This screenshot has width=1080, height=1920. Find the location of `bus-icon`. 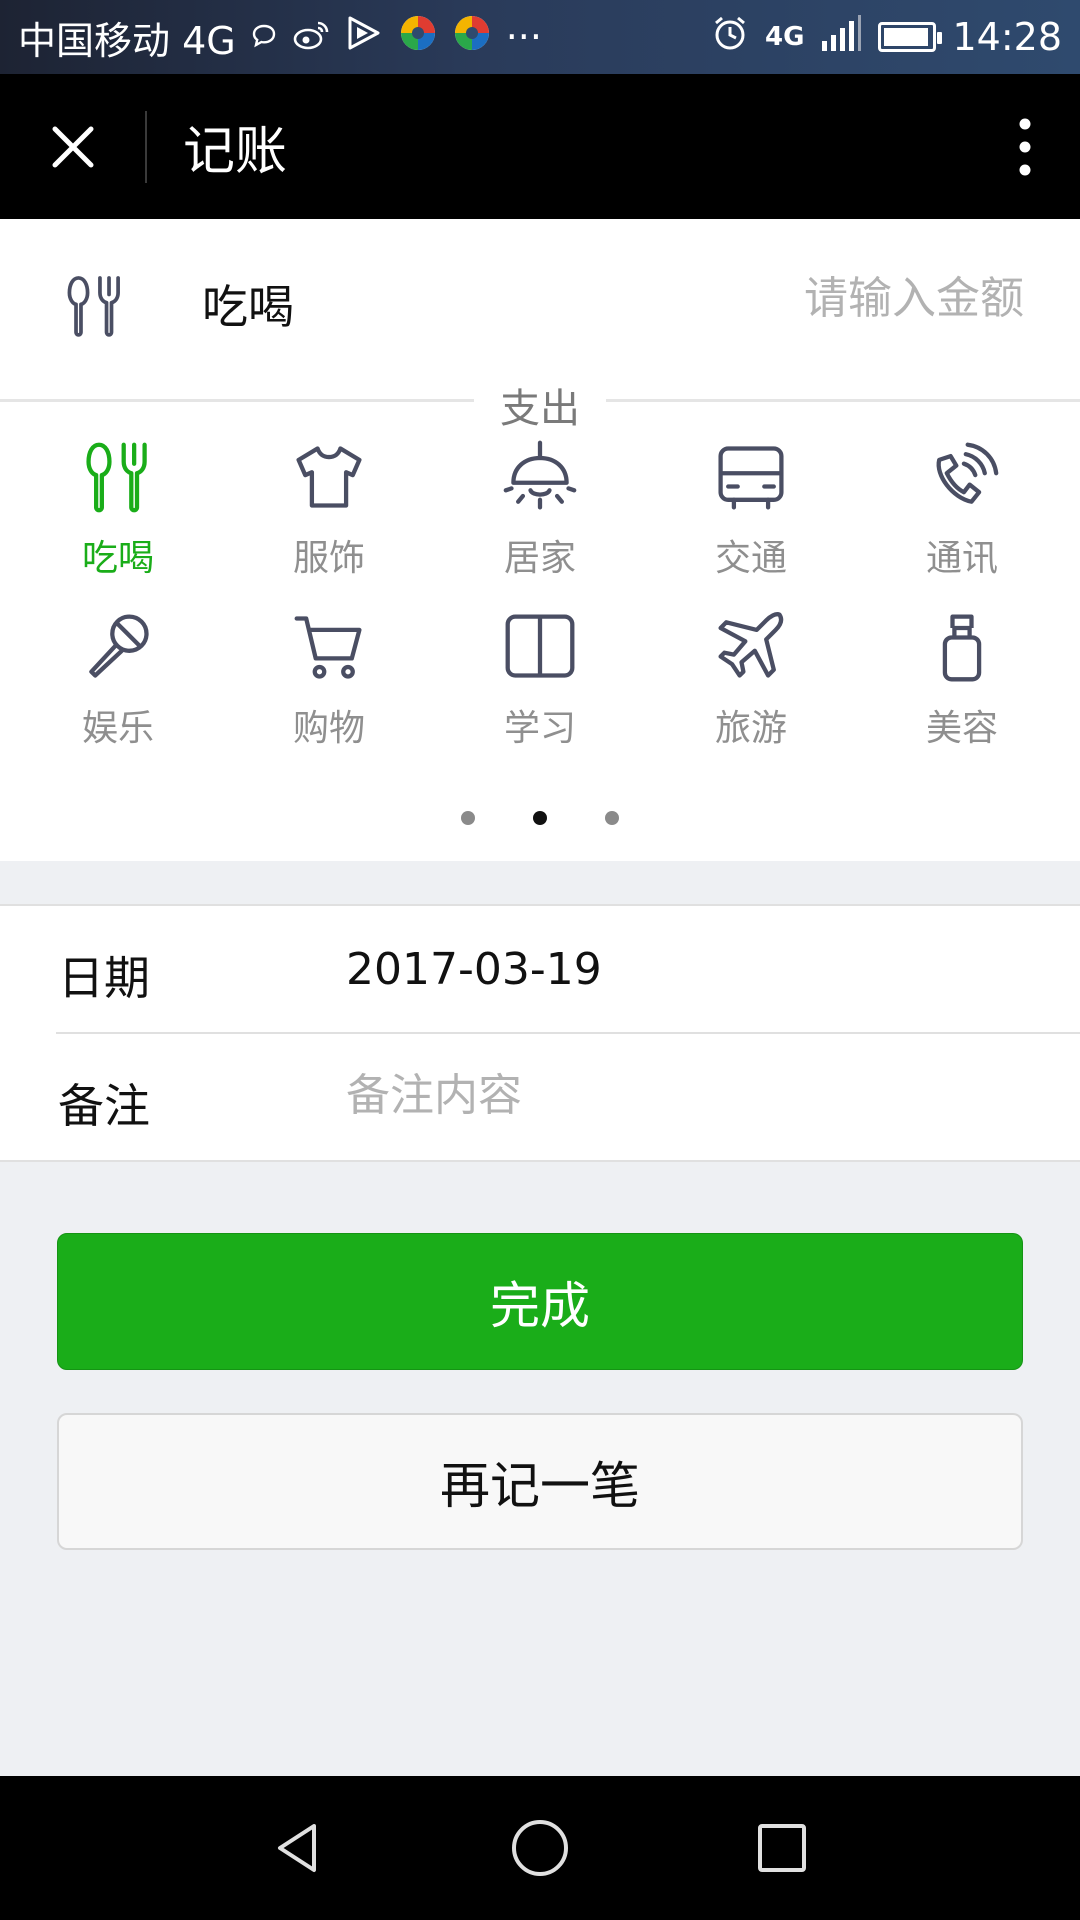

bus-icon is located at coordinates (751, 478).